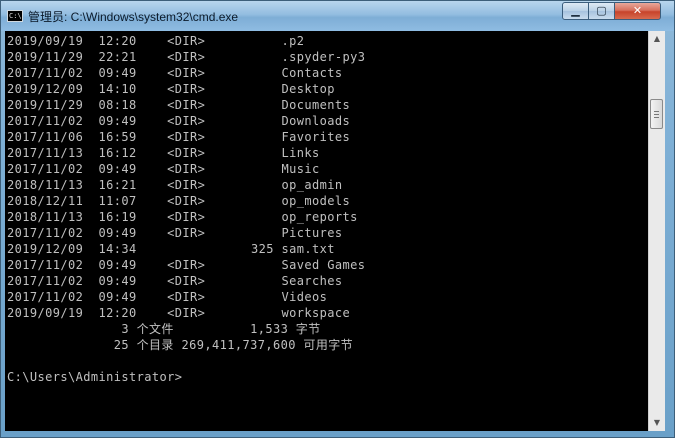 The height and width of the screenshot is (438, 675). What do you see at coordinates (175, 73) in the screenshot?
I see `console-line: 2017/11/02 09:49 <DIR> Contacts` at bounding box center [175, 73].